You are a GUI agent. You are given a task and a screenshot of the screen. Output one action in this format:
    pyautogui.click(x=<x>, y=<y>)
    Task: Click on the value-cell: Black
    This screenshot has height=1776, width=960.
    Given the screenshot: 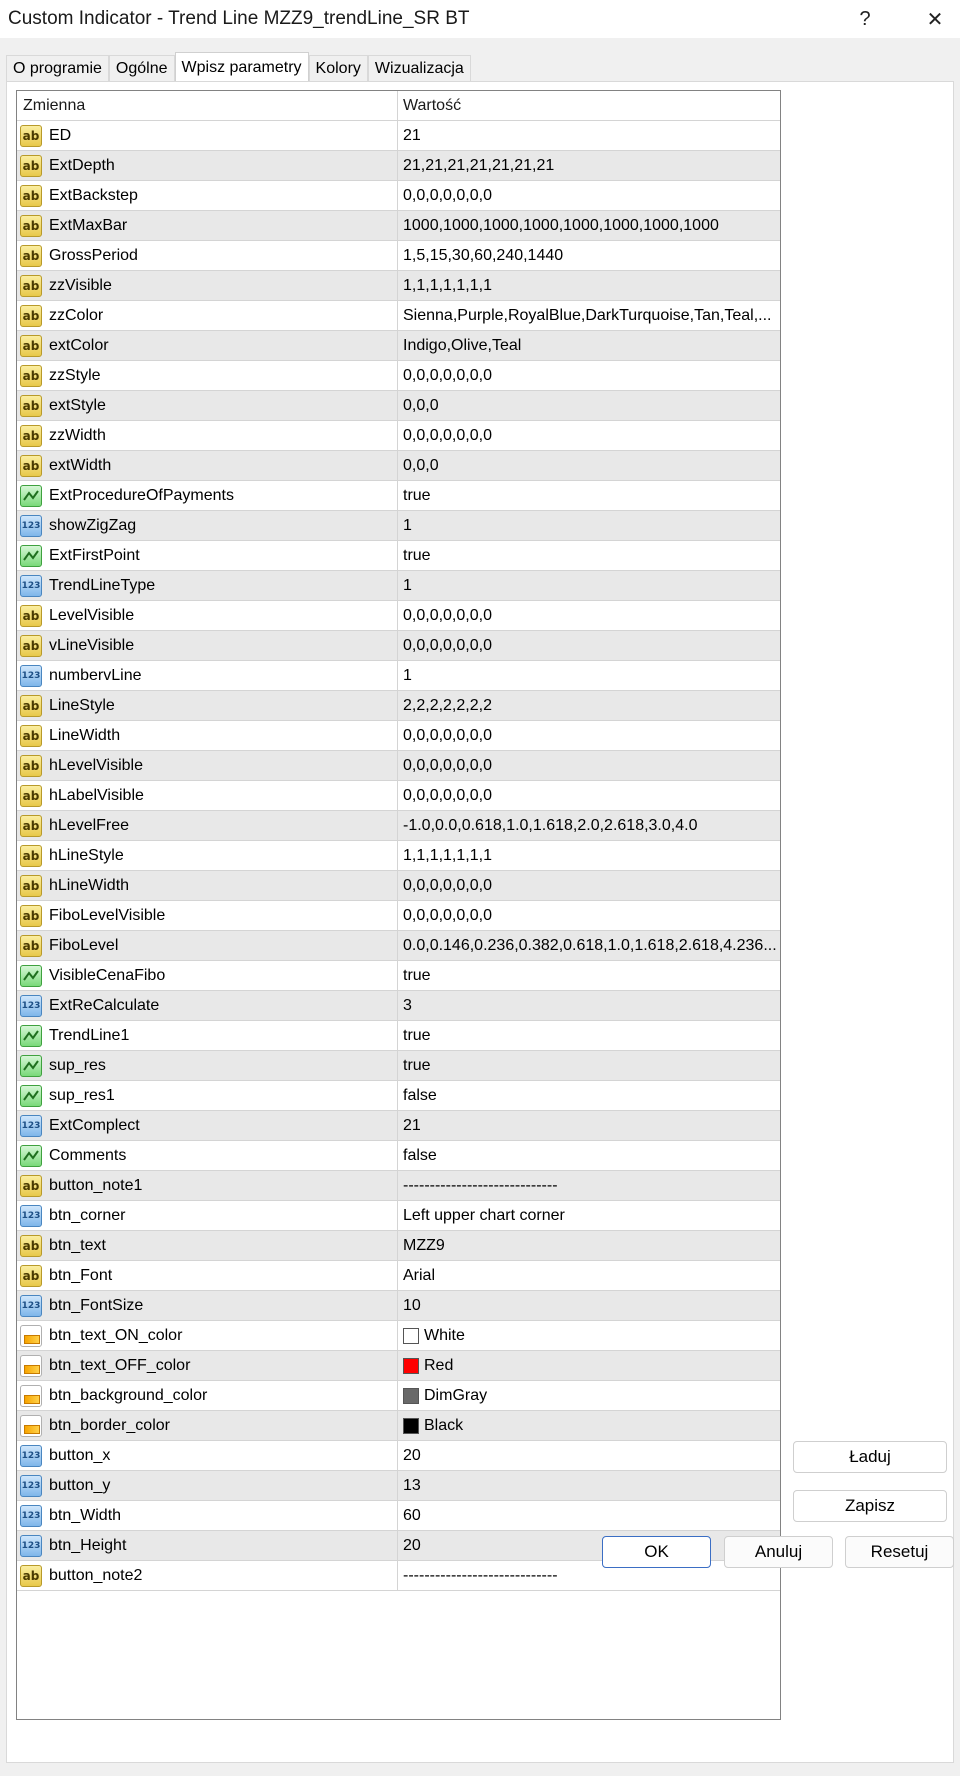 What is the action you would take?
    pyautogui.click(x=589, y=1426)
    